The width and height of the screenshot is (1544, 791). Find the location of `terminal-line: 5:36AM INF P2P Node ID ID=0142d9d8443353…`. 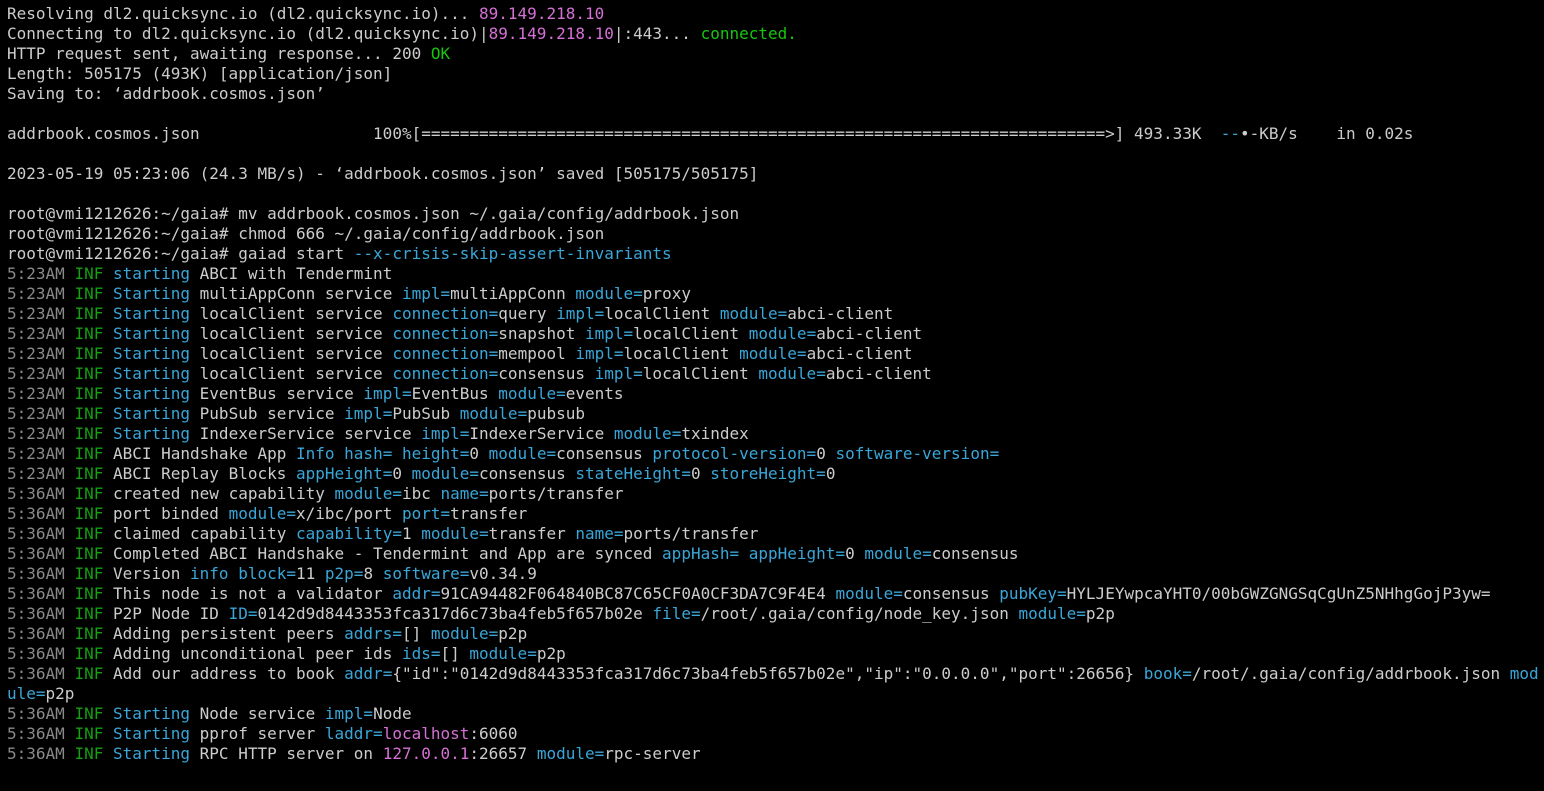

terminal-line: 5:36AM INF P2P Node ID ID=0142d9d8443353… is located at coordinates (775, 614).